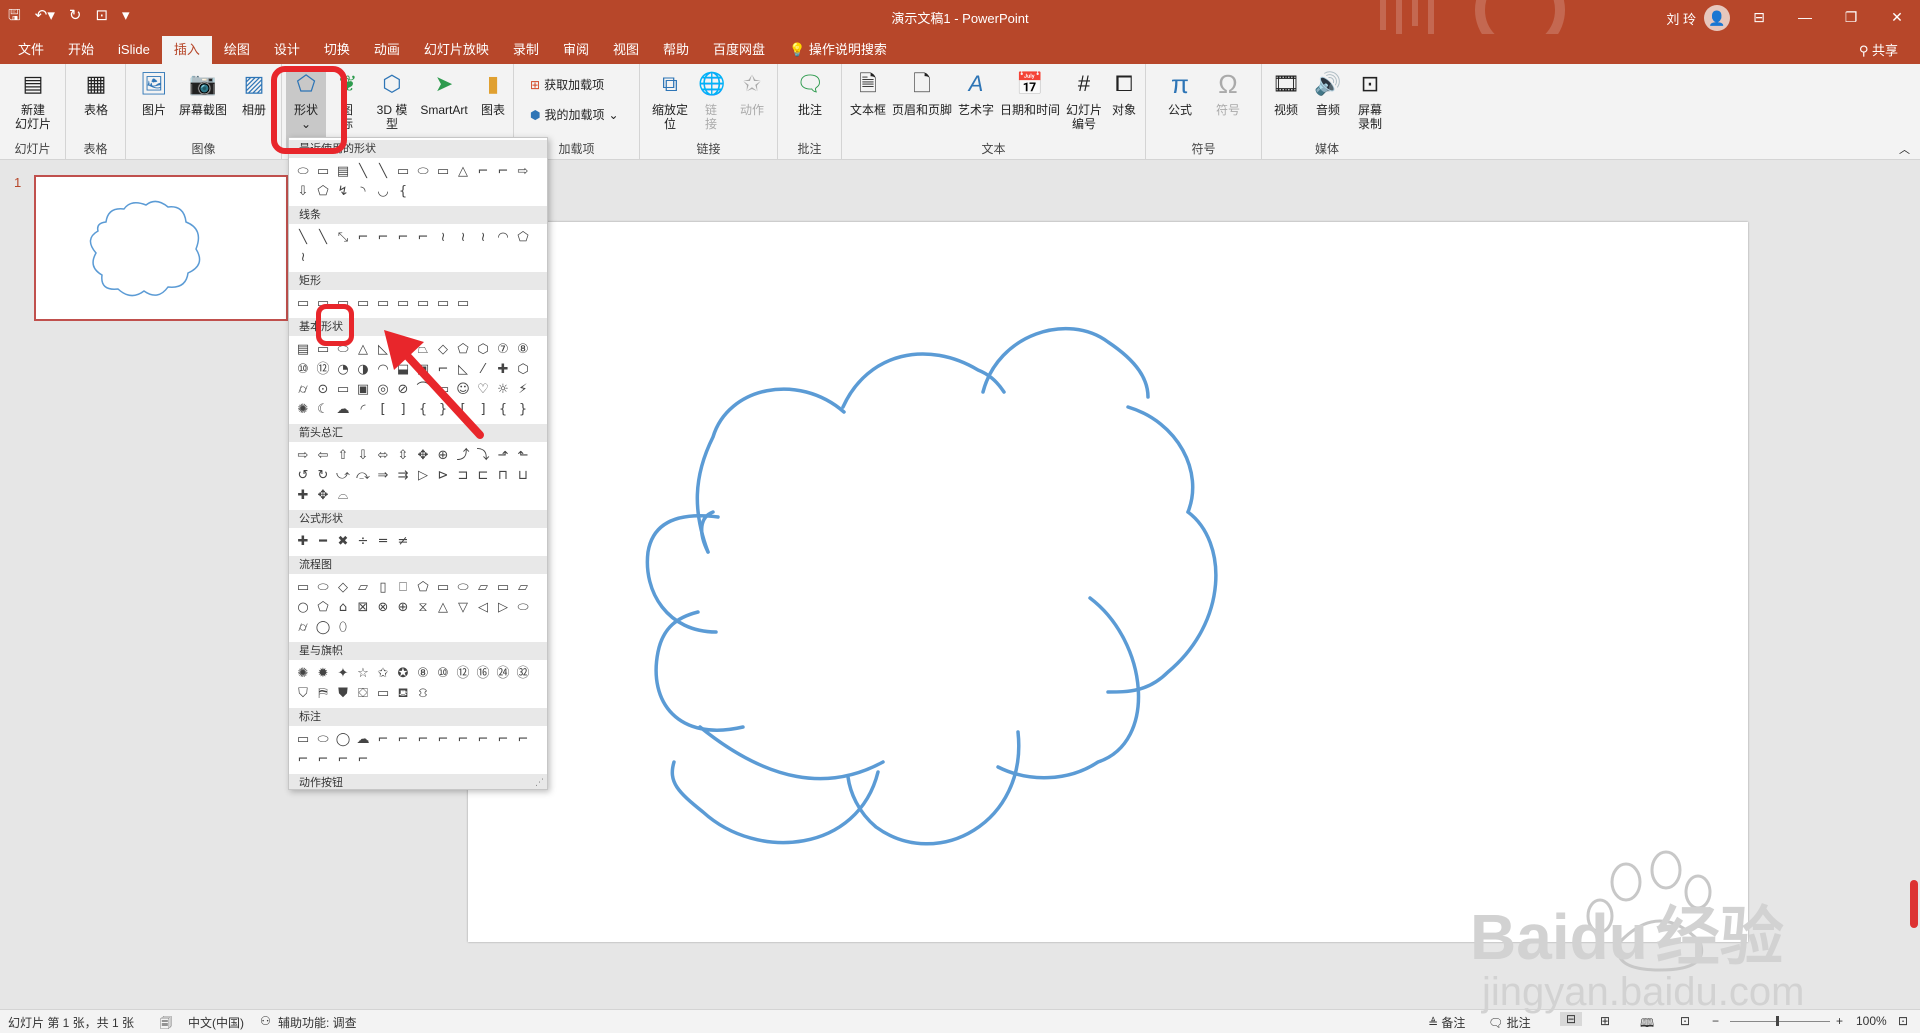  I want to click on tab-1: 开始, so click(81, 50).